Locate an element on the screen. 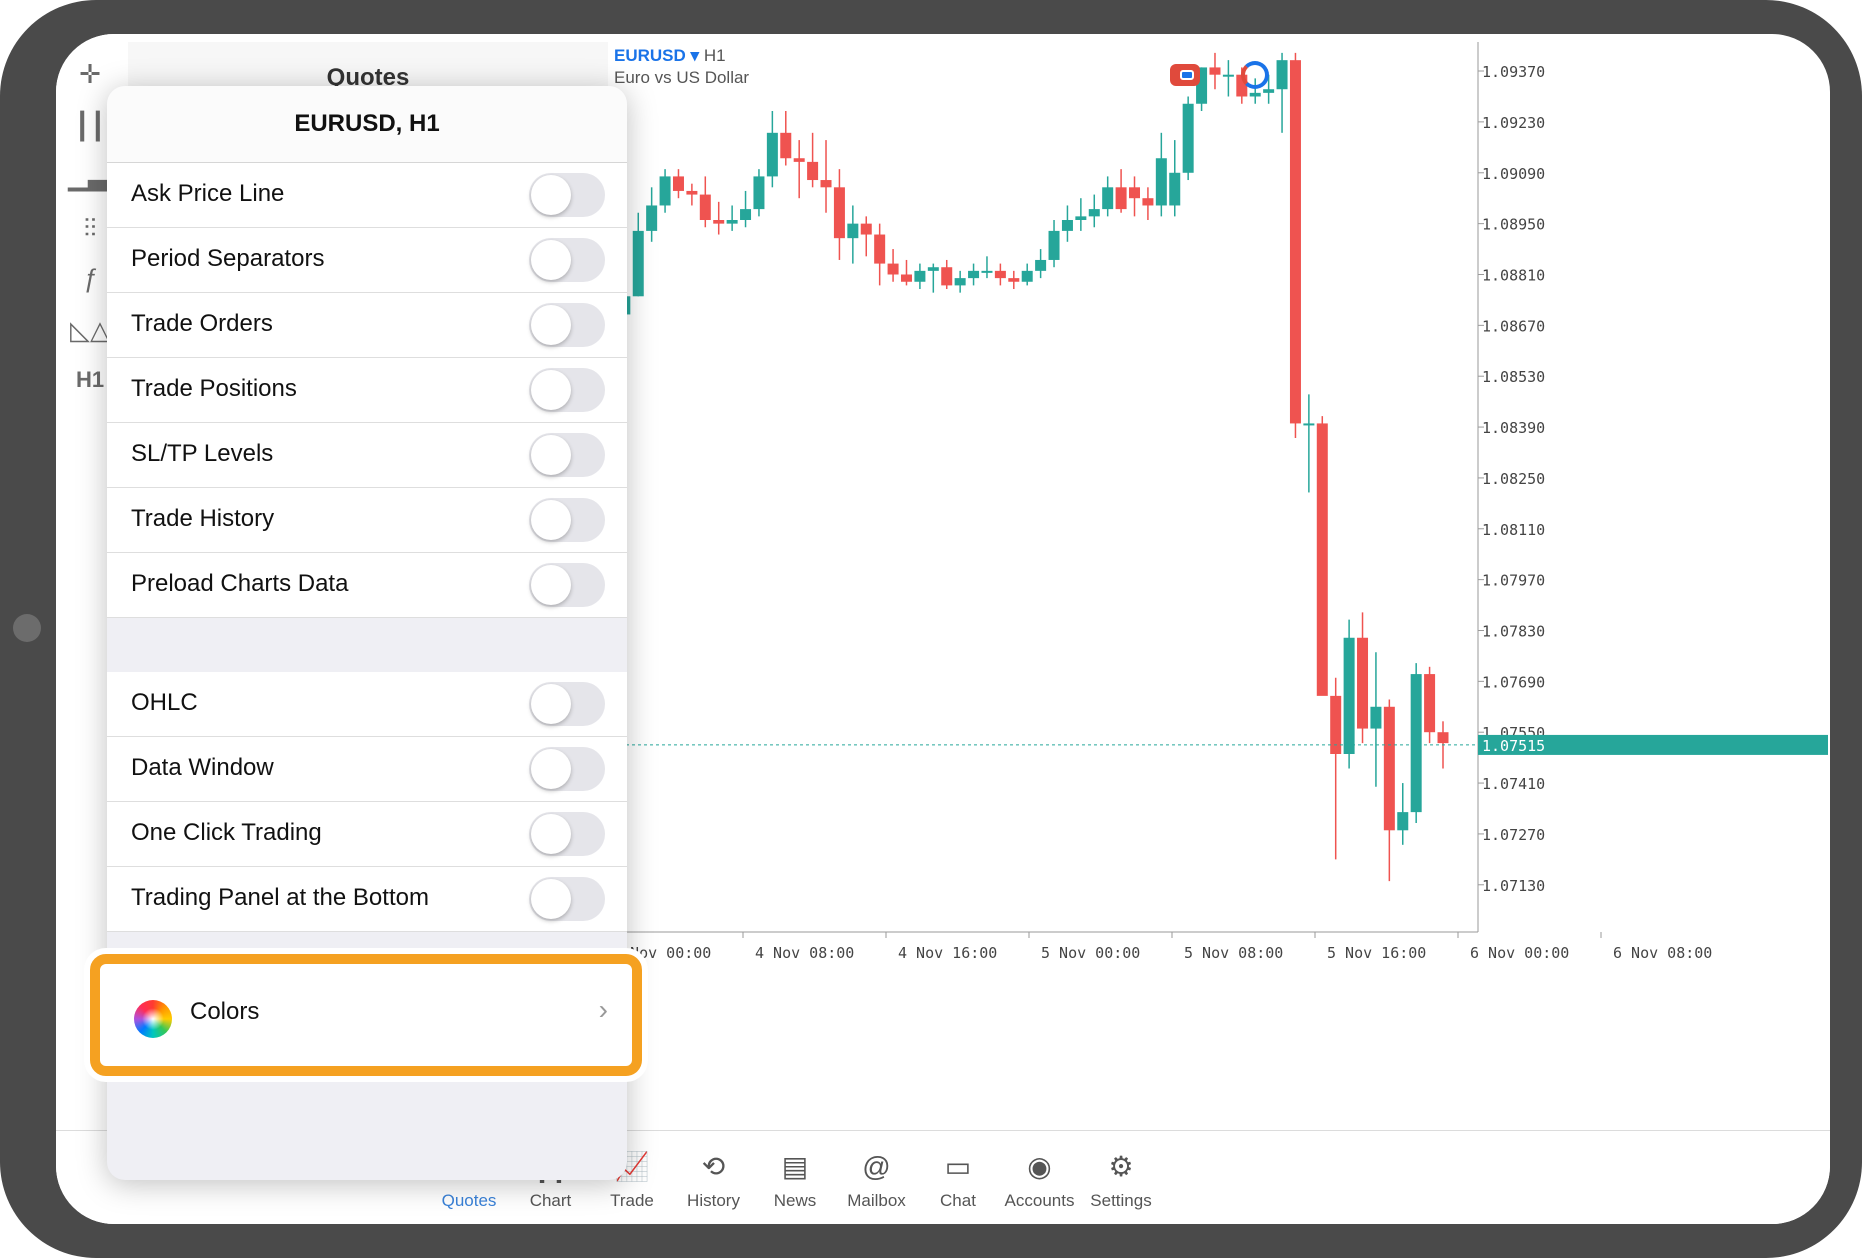  candle-type-icon: ┃┃ is located at coordinates (90, 126).